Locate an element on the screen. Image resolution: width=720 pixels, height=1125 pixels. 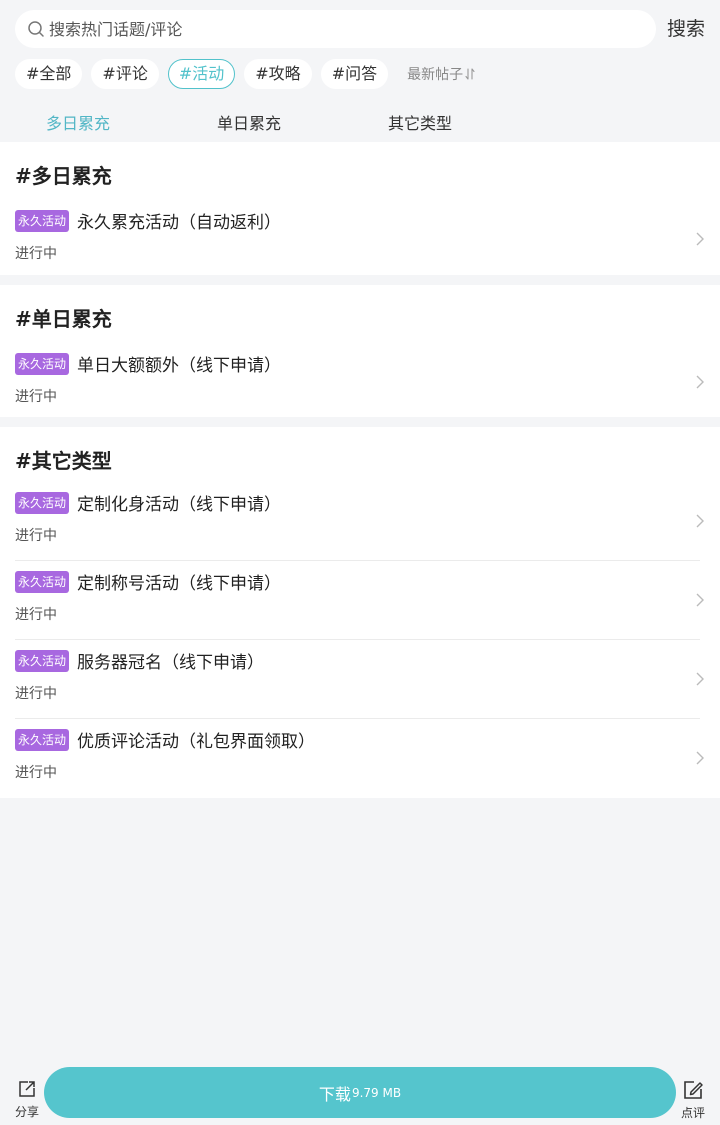
hashtag-filter-bar: #全部 #评论 #活动 #攻略 #问答 最新帖子 is located at coordinates (245, 74).